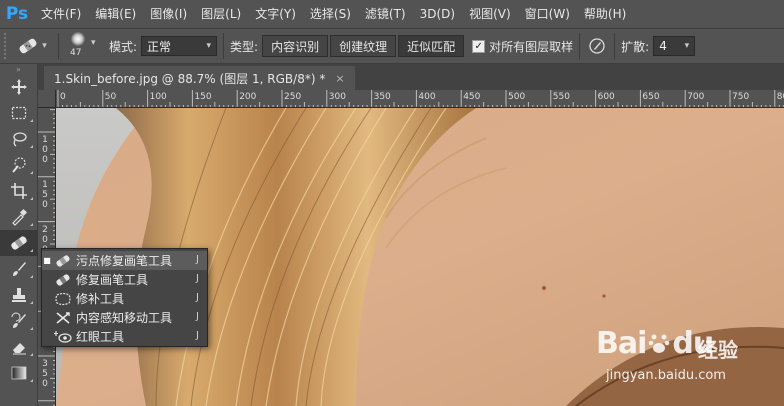  Describe the element at coordinates (84, 46) in the screenshot. I see `brush-picker: 47 ▾` at that location.